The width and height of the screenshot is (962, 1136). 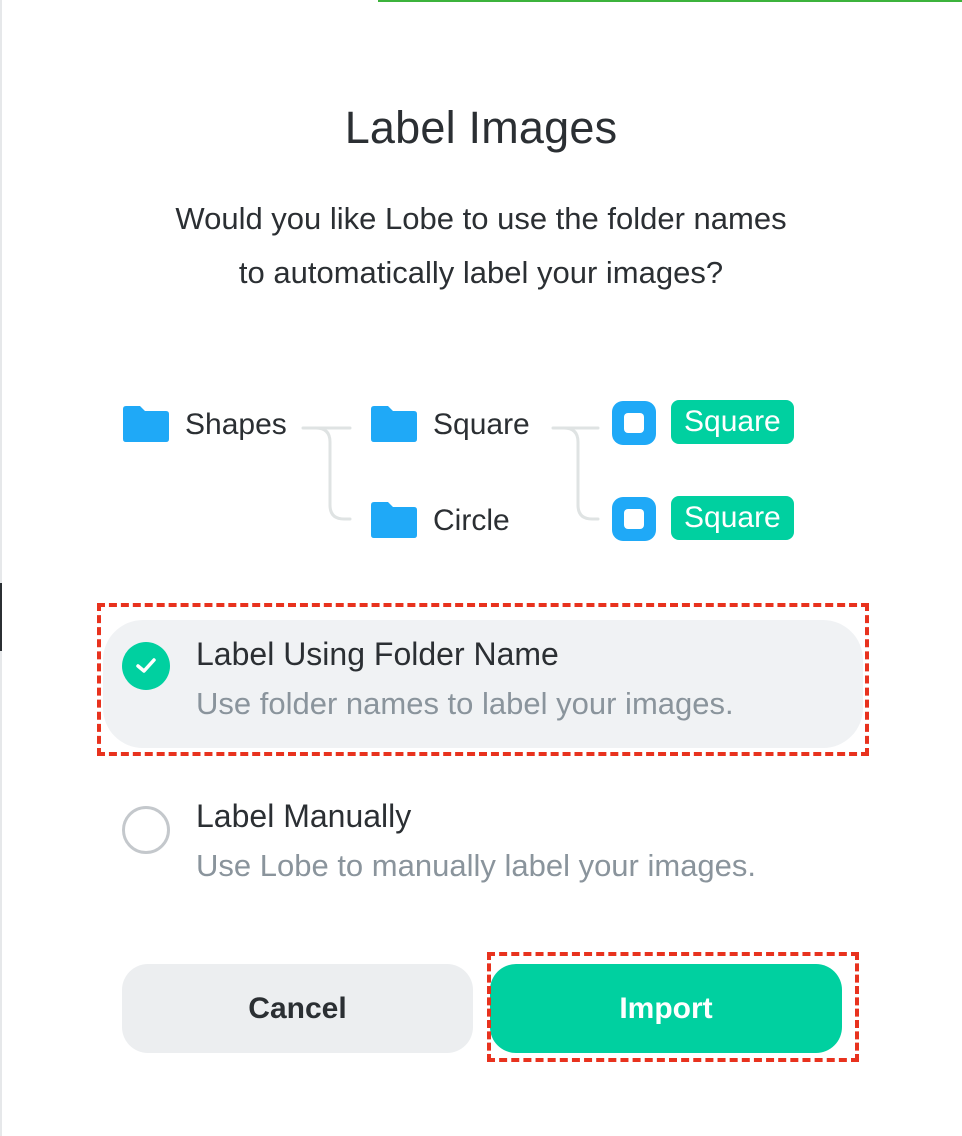 What do you see at coordinates (481, 272) in the screenshot?
I see `dialog-subtitle-line-2: to automatically label your images?` at bounding box center [481, 272].